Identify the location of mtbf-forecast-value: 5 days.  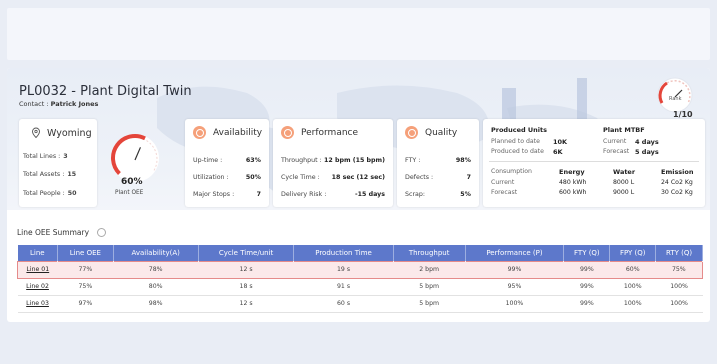
(647, 152).